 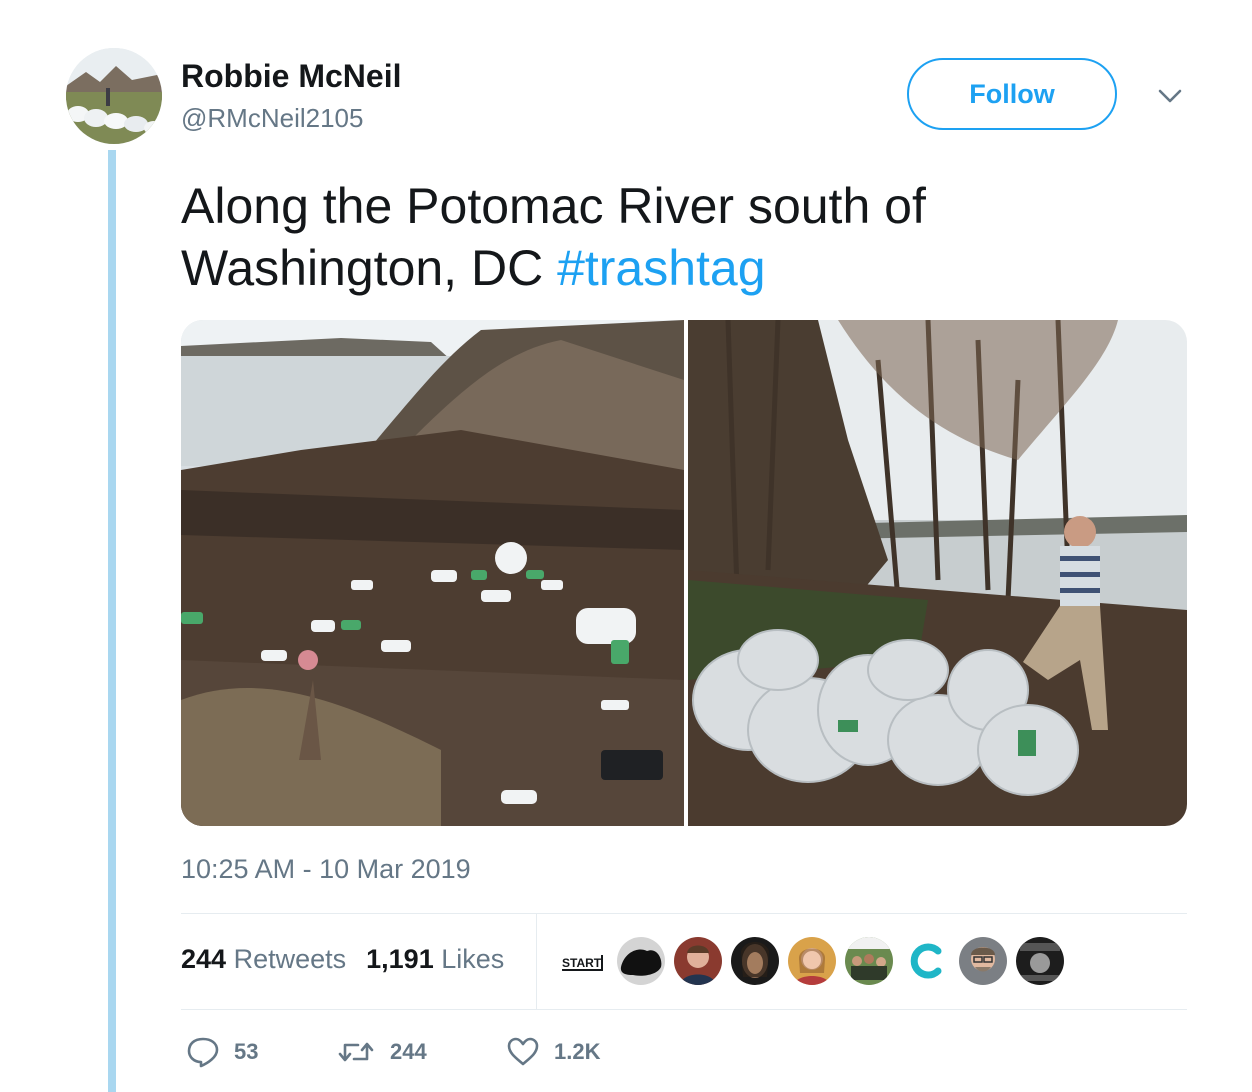 I want to click on poster-avatar-icon, so click(x=1040, y=961).